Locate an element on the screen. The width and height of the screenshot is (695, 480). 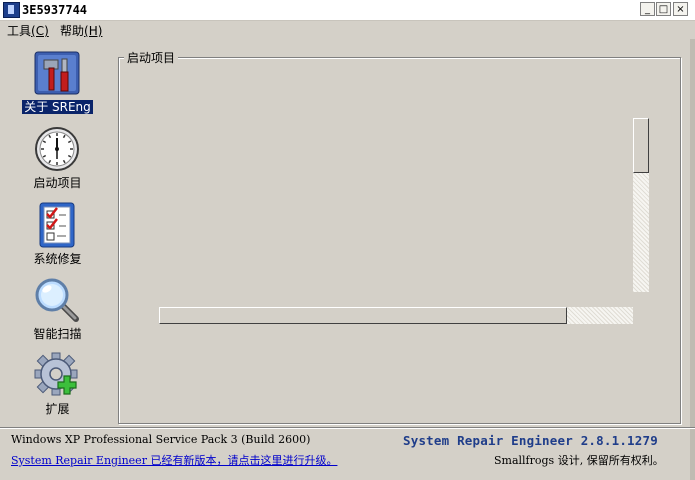
window-edge is located at coordinates (692, 259).